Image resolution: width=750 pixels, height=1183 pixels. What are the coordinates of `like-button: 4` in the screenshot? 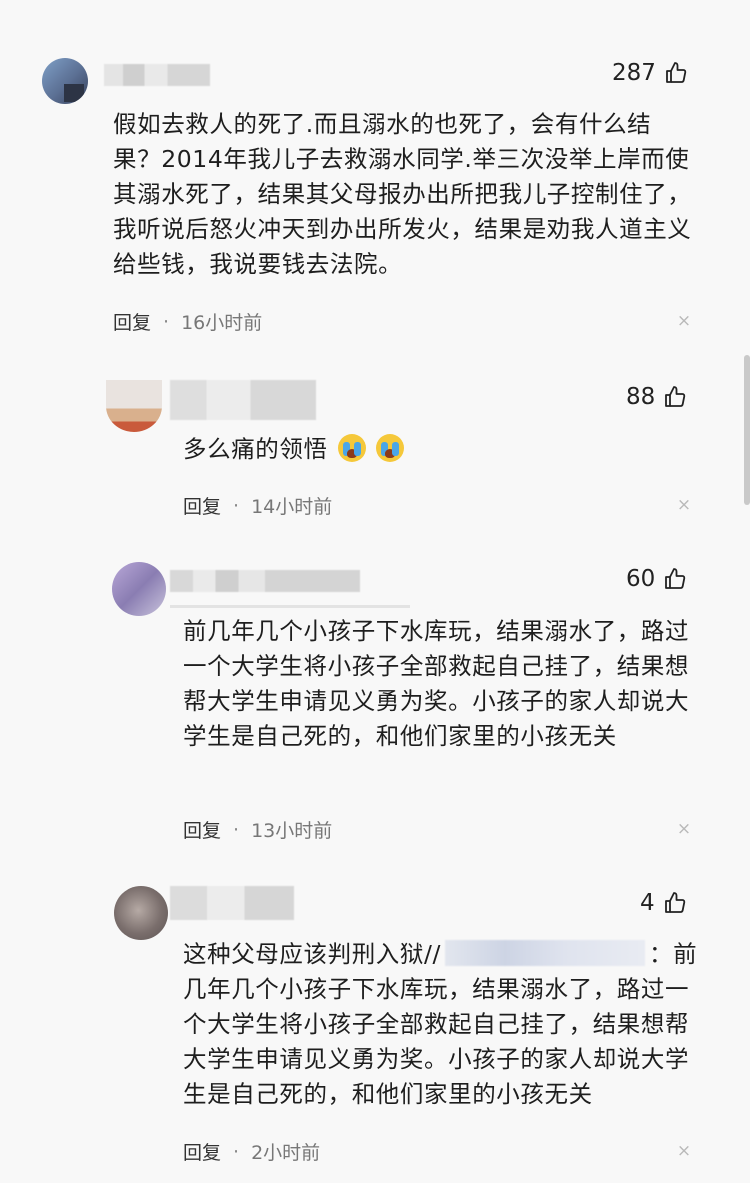 It's located at (663, 903).